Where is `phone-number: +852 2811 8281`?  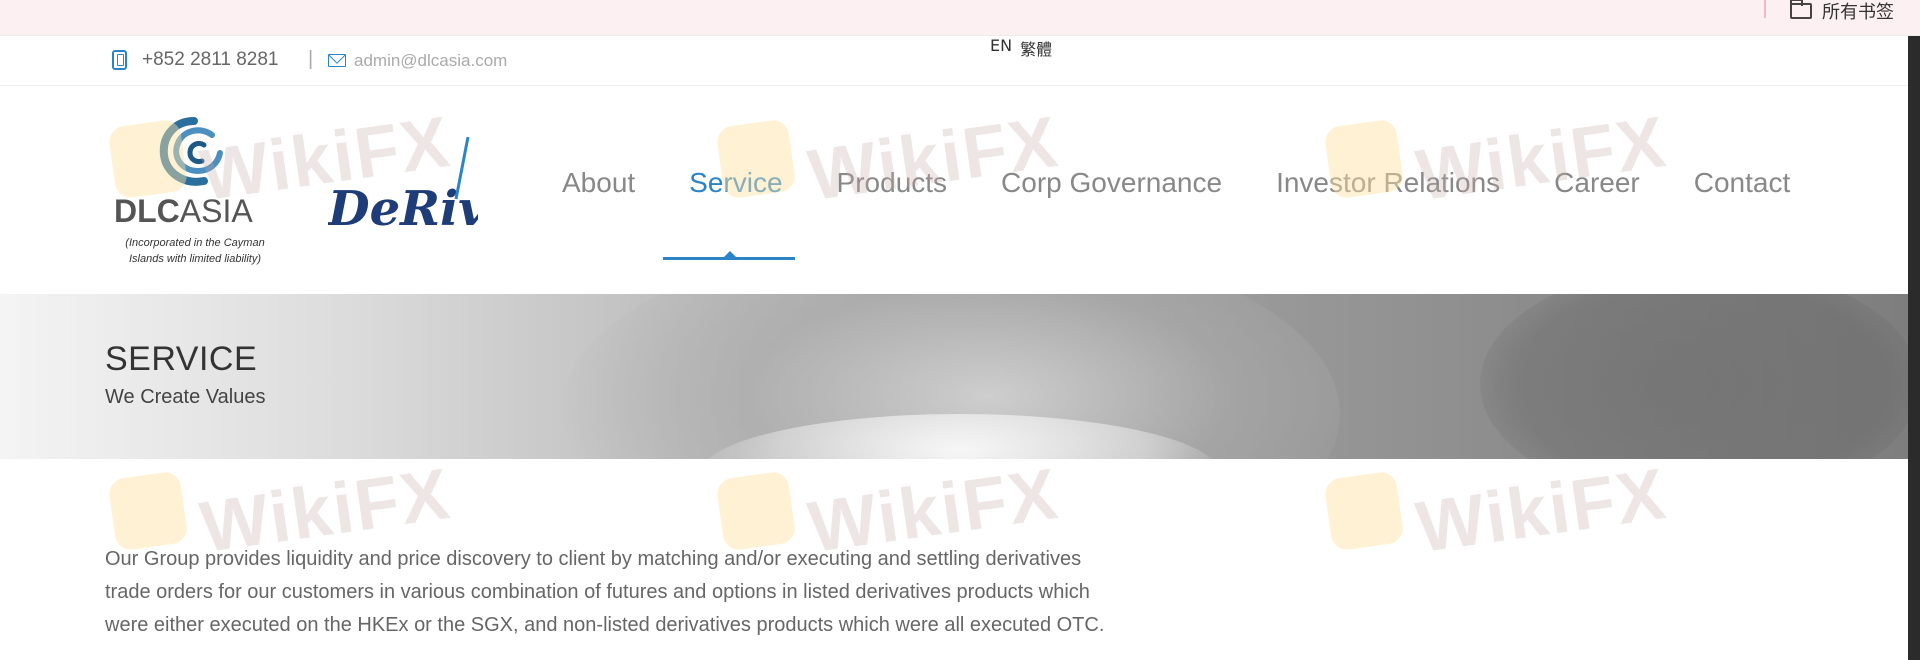
phone-number: +852 2811 8281 is located at coordinates (210, 60).